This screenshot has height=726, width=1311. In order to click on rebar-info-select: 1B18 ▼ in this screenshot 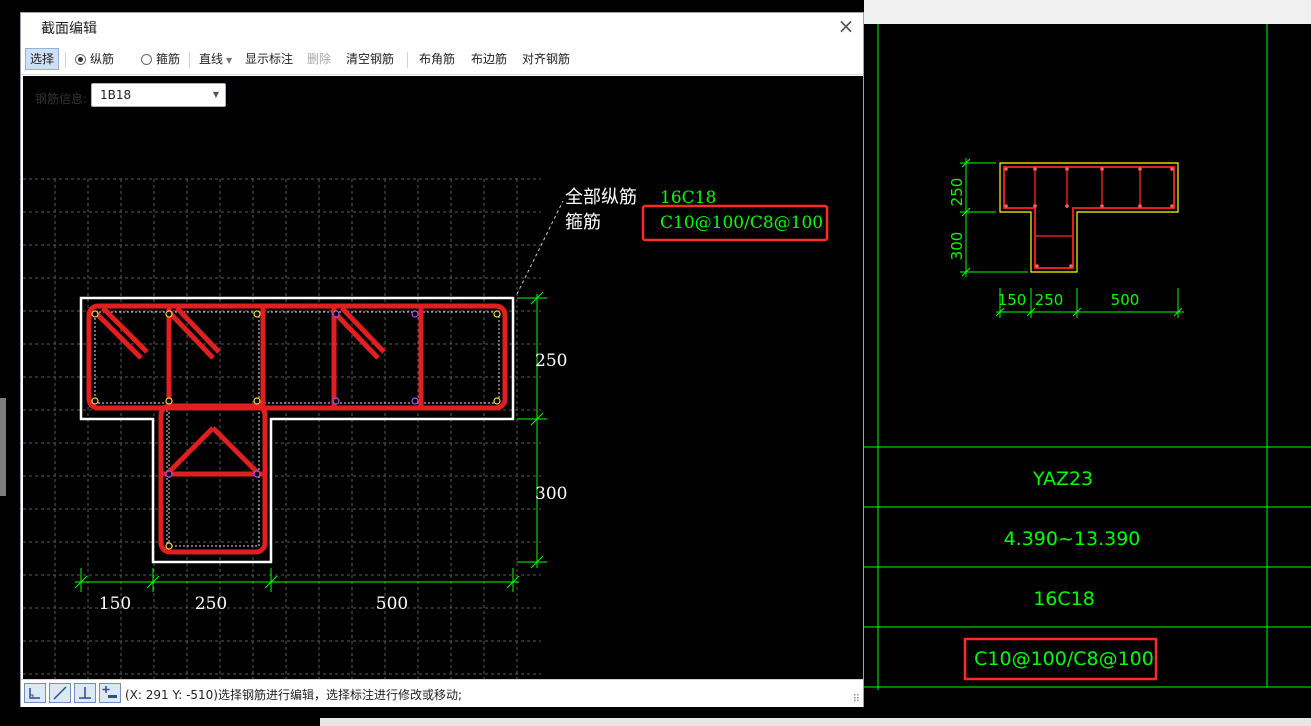, I will do `click(158, 95)`.